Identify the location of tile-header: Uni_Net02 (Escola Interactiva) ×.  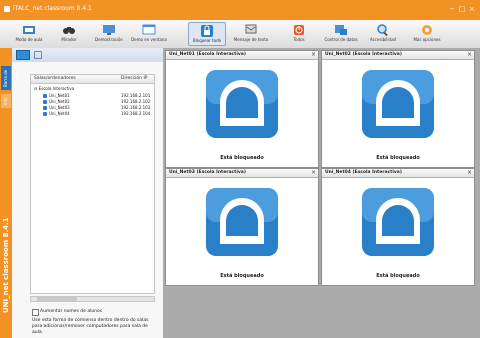
(398, 55).